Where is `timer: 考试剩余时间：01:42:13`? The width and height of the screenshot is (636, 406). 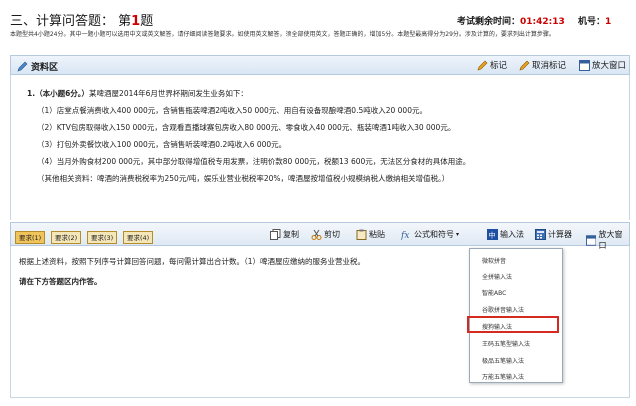
timer: 考试剩余时间：01:42:13 is located at coordinates (511, 20).